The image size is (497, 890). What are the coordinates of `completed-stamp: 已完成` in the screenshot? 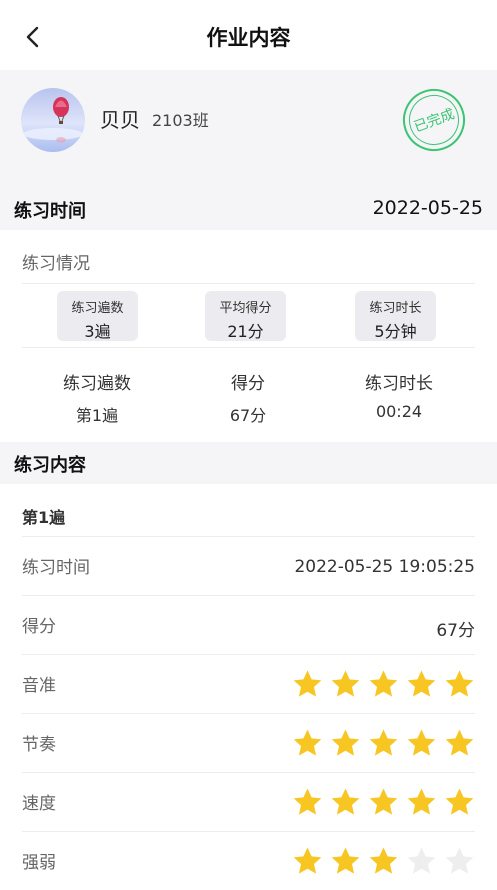 It's located at (434, 120).